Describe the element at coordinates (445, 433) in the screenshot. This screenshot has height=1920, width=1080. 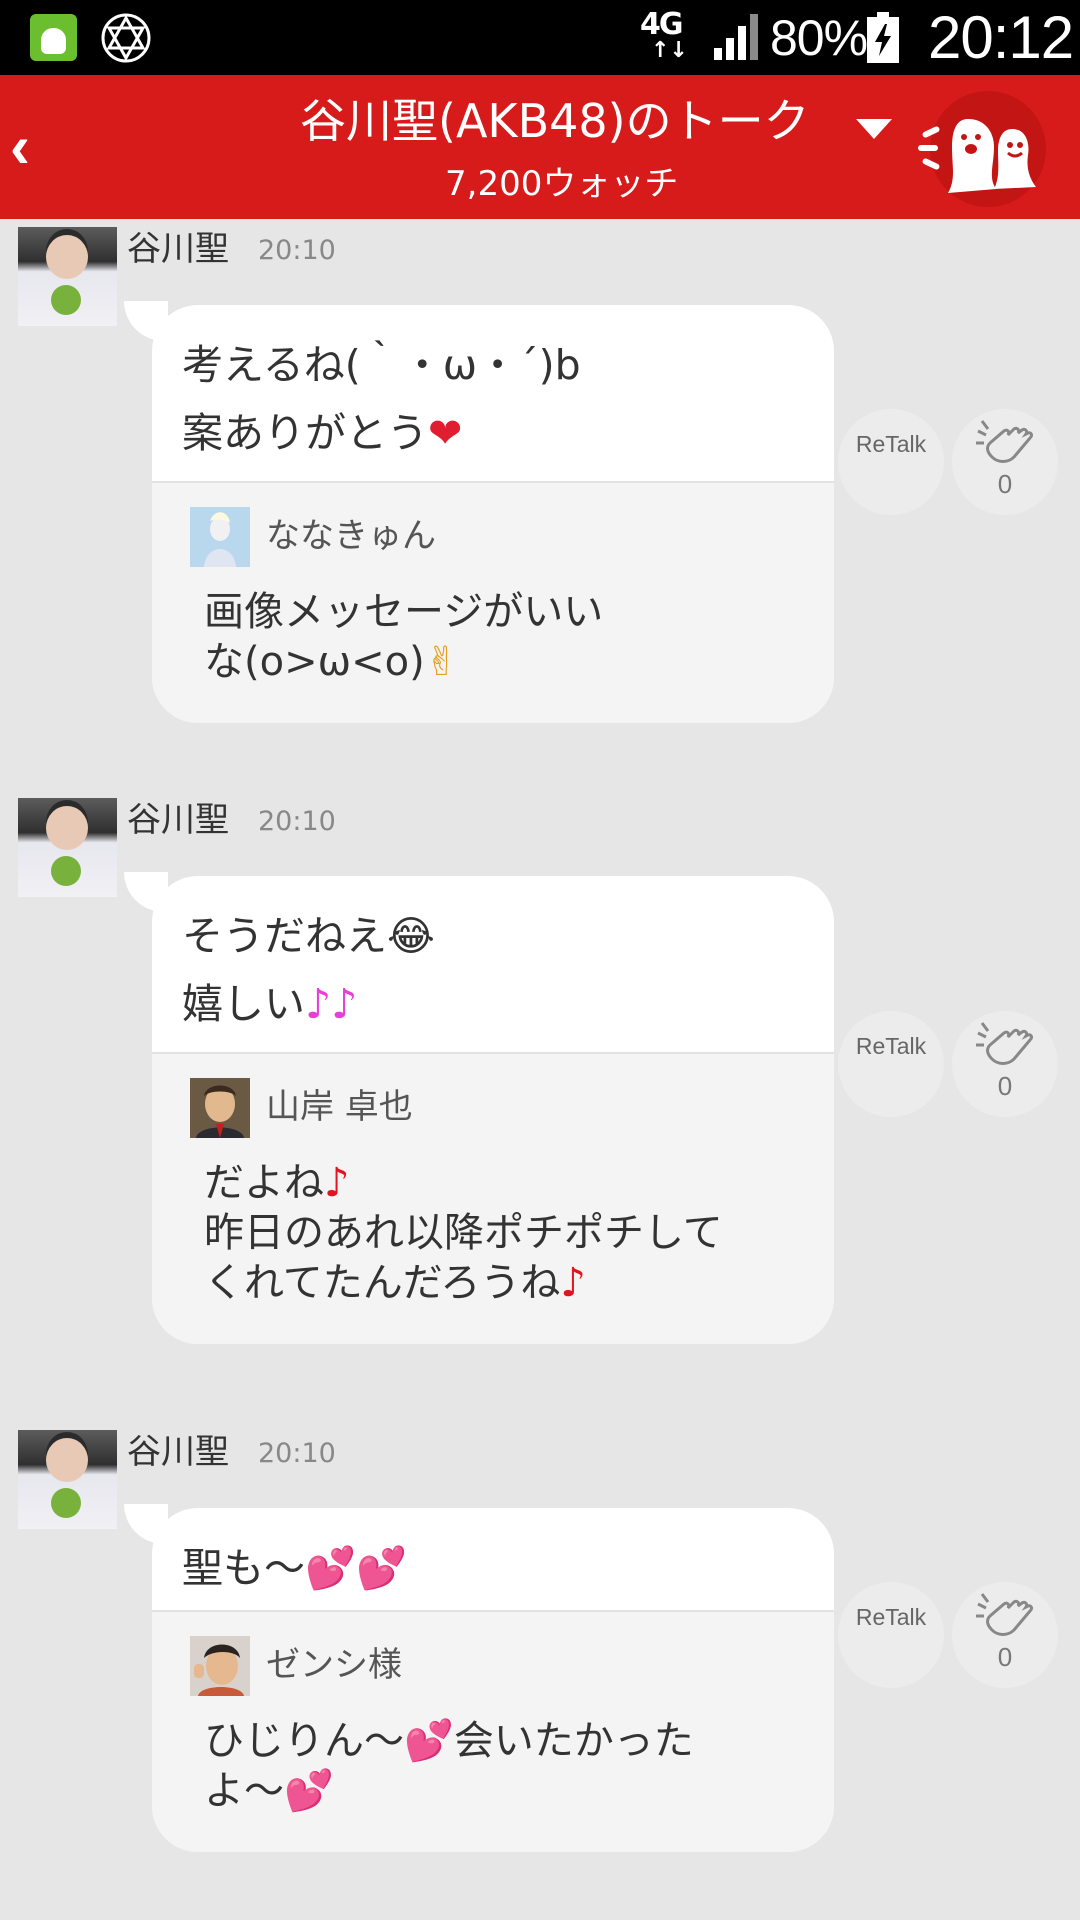
I see `heart-emoji-icon: ❤` at that location.